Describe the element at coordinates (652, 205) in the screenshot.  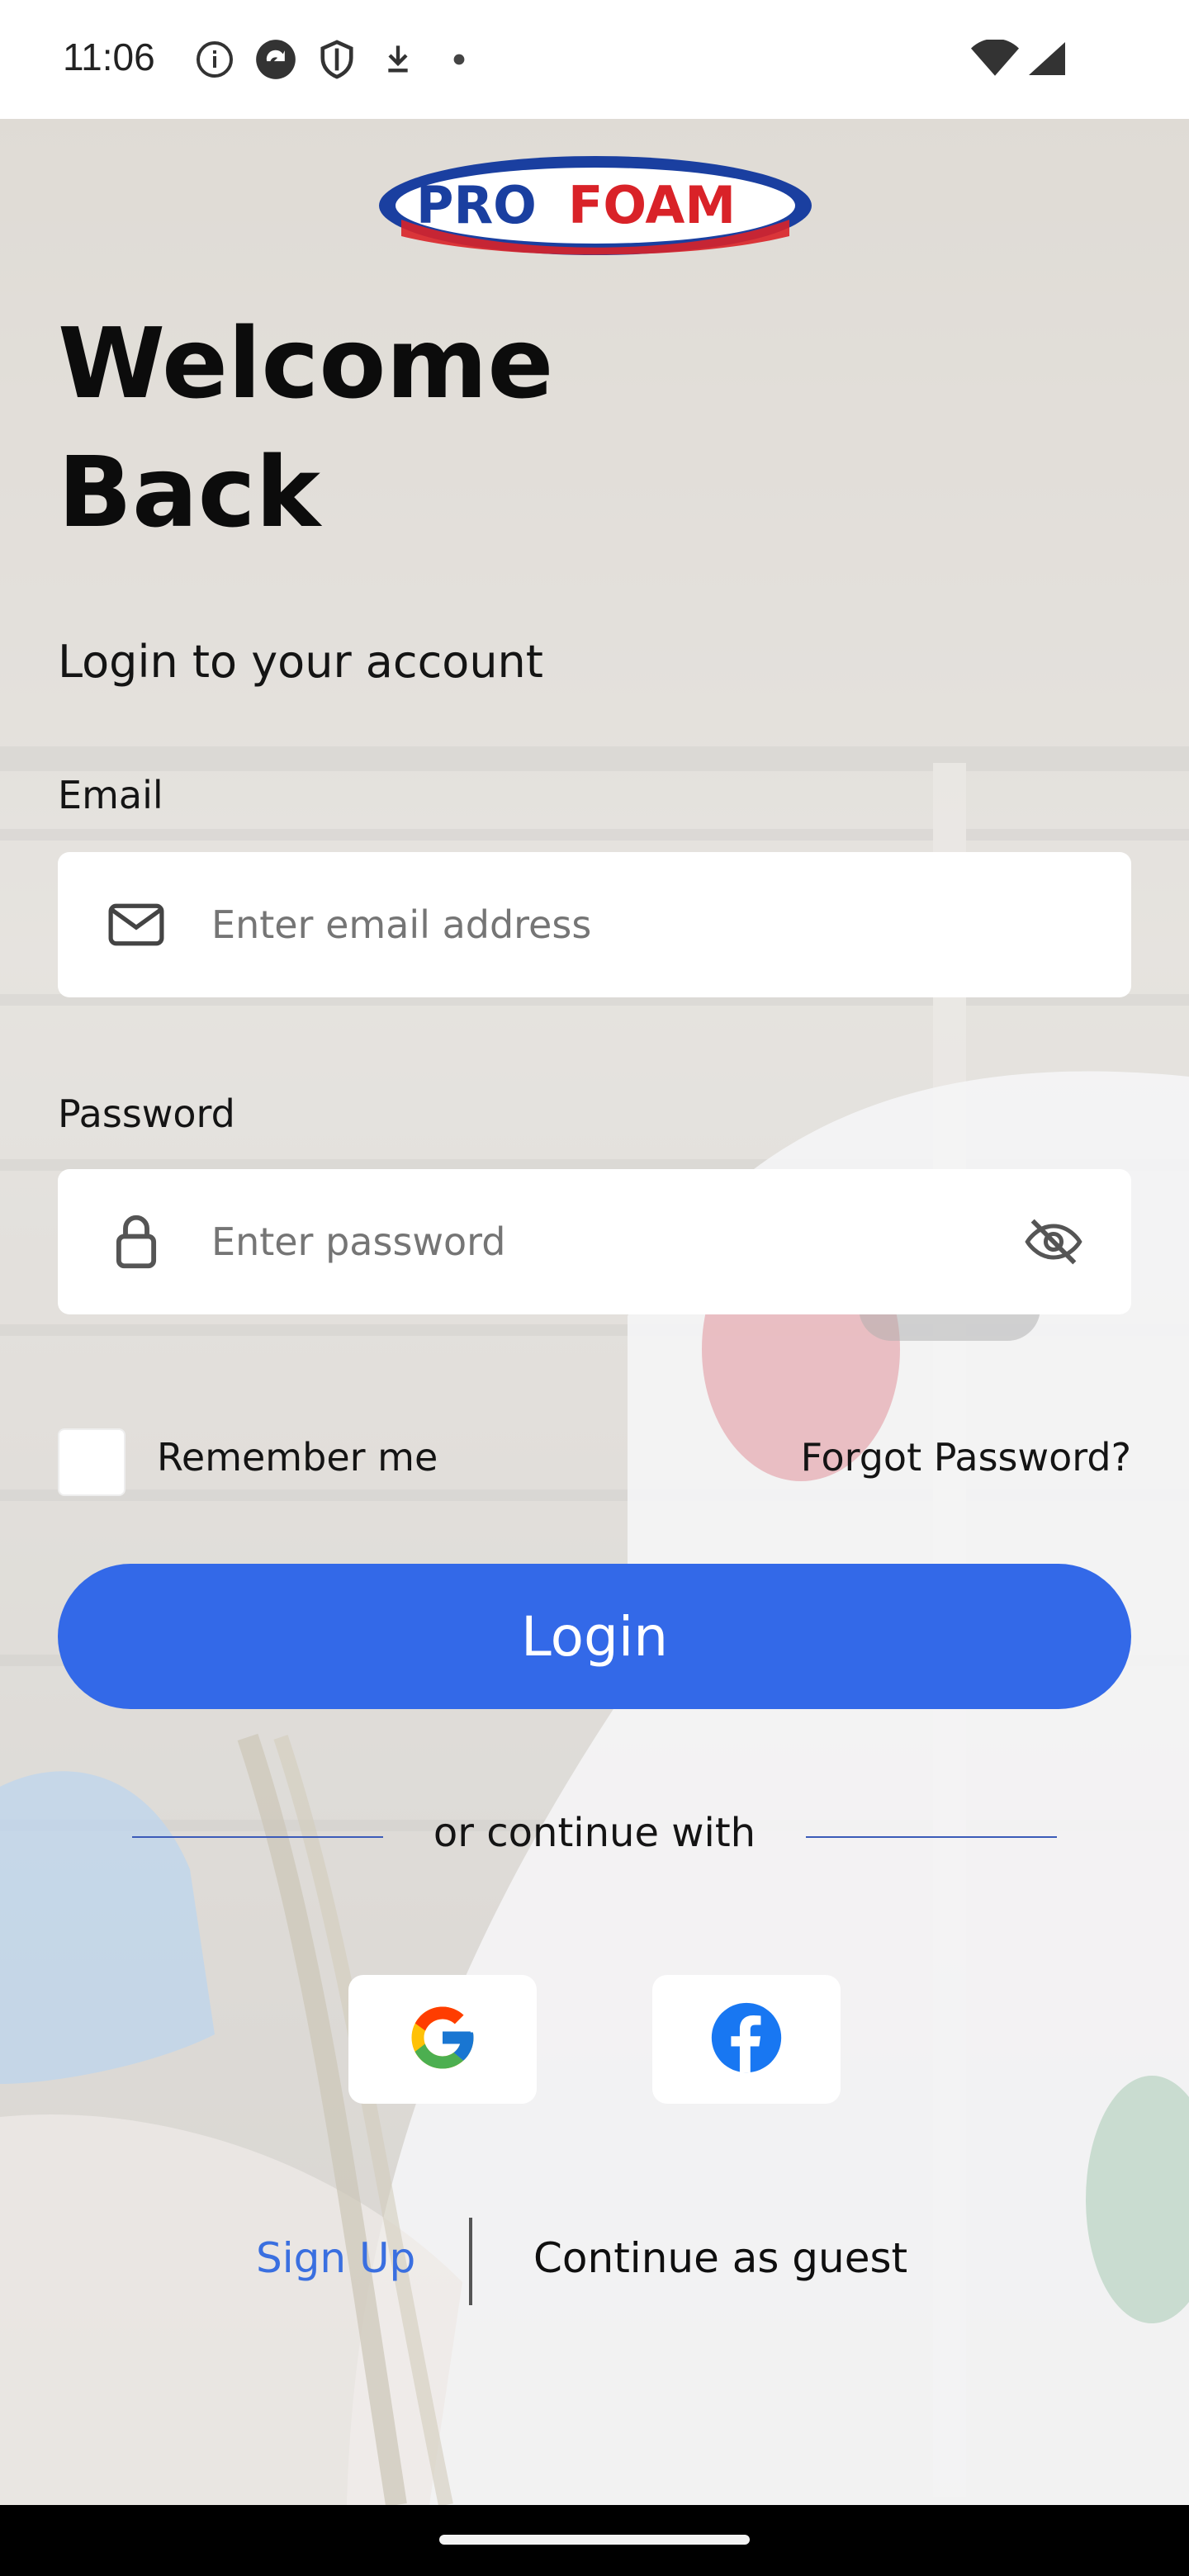
I see `logo-text-right: FOAM` at that location.